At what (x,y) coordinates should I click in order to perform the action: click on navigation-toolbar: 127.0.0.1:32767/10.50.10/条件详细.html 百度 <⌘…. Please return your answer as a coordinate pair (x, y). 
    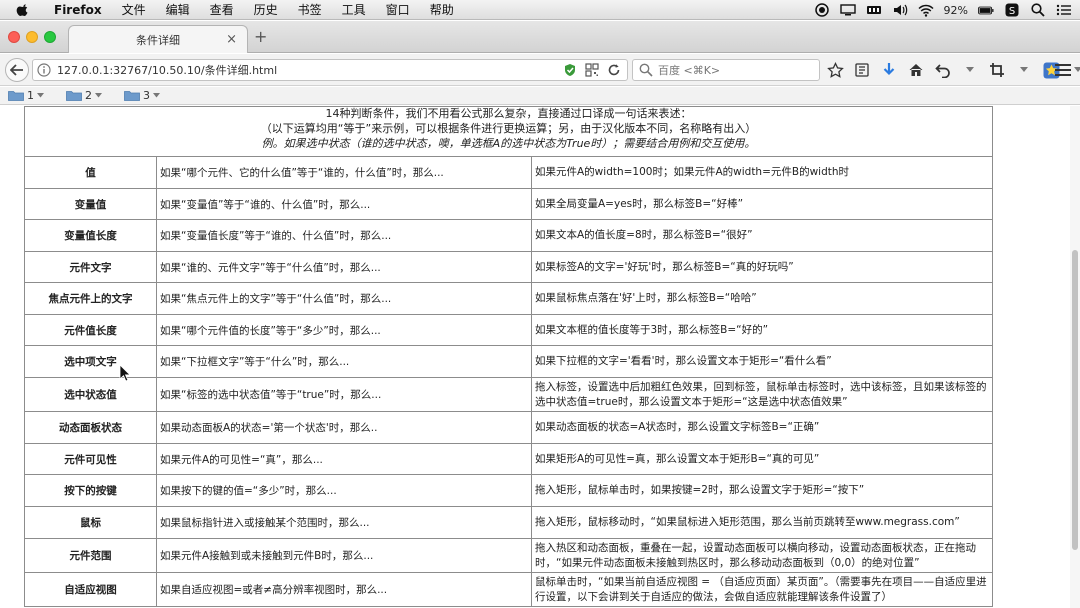
    Looking at the image, I should click on (540, 70).